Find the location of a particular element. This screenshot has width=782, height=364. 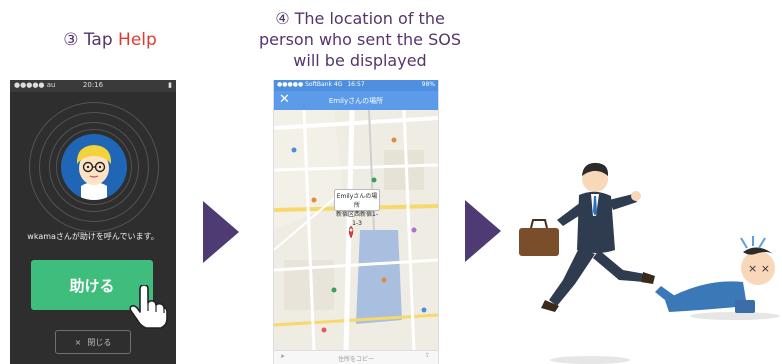

battery-icon: ▮ is located at coordinates (170, 85).